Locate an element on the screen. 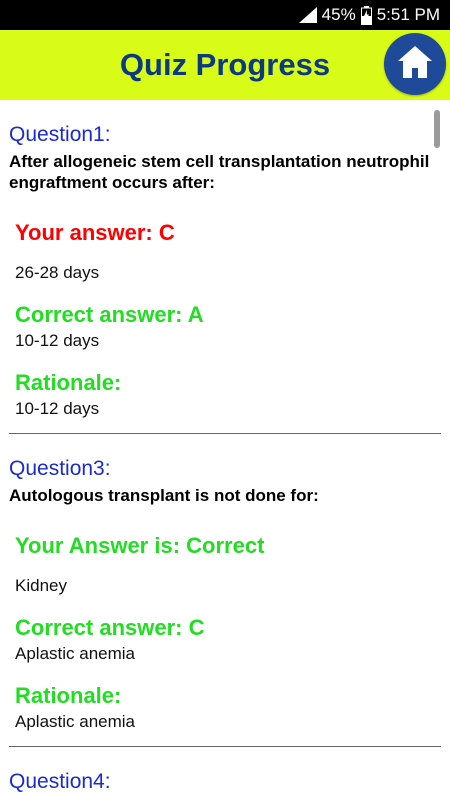  correct-answer-label: Correct answer: A is located at coordinates (109, 314).